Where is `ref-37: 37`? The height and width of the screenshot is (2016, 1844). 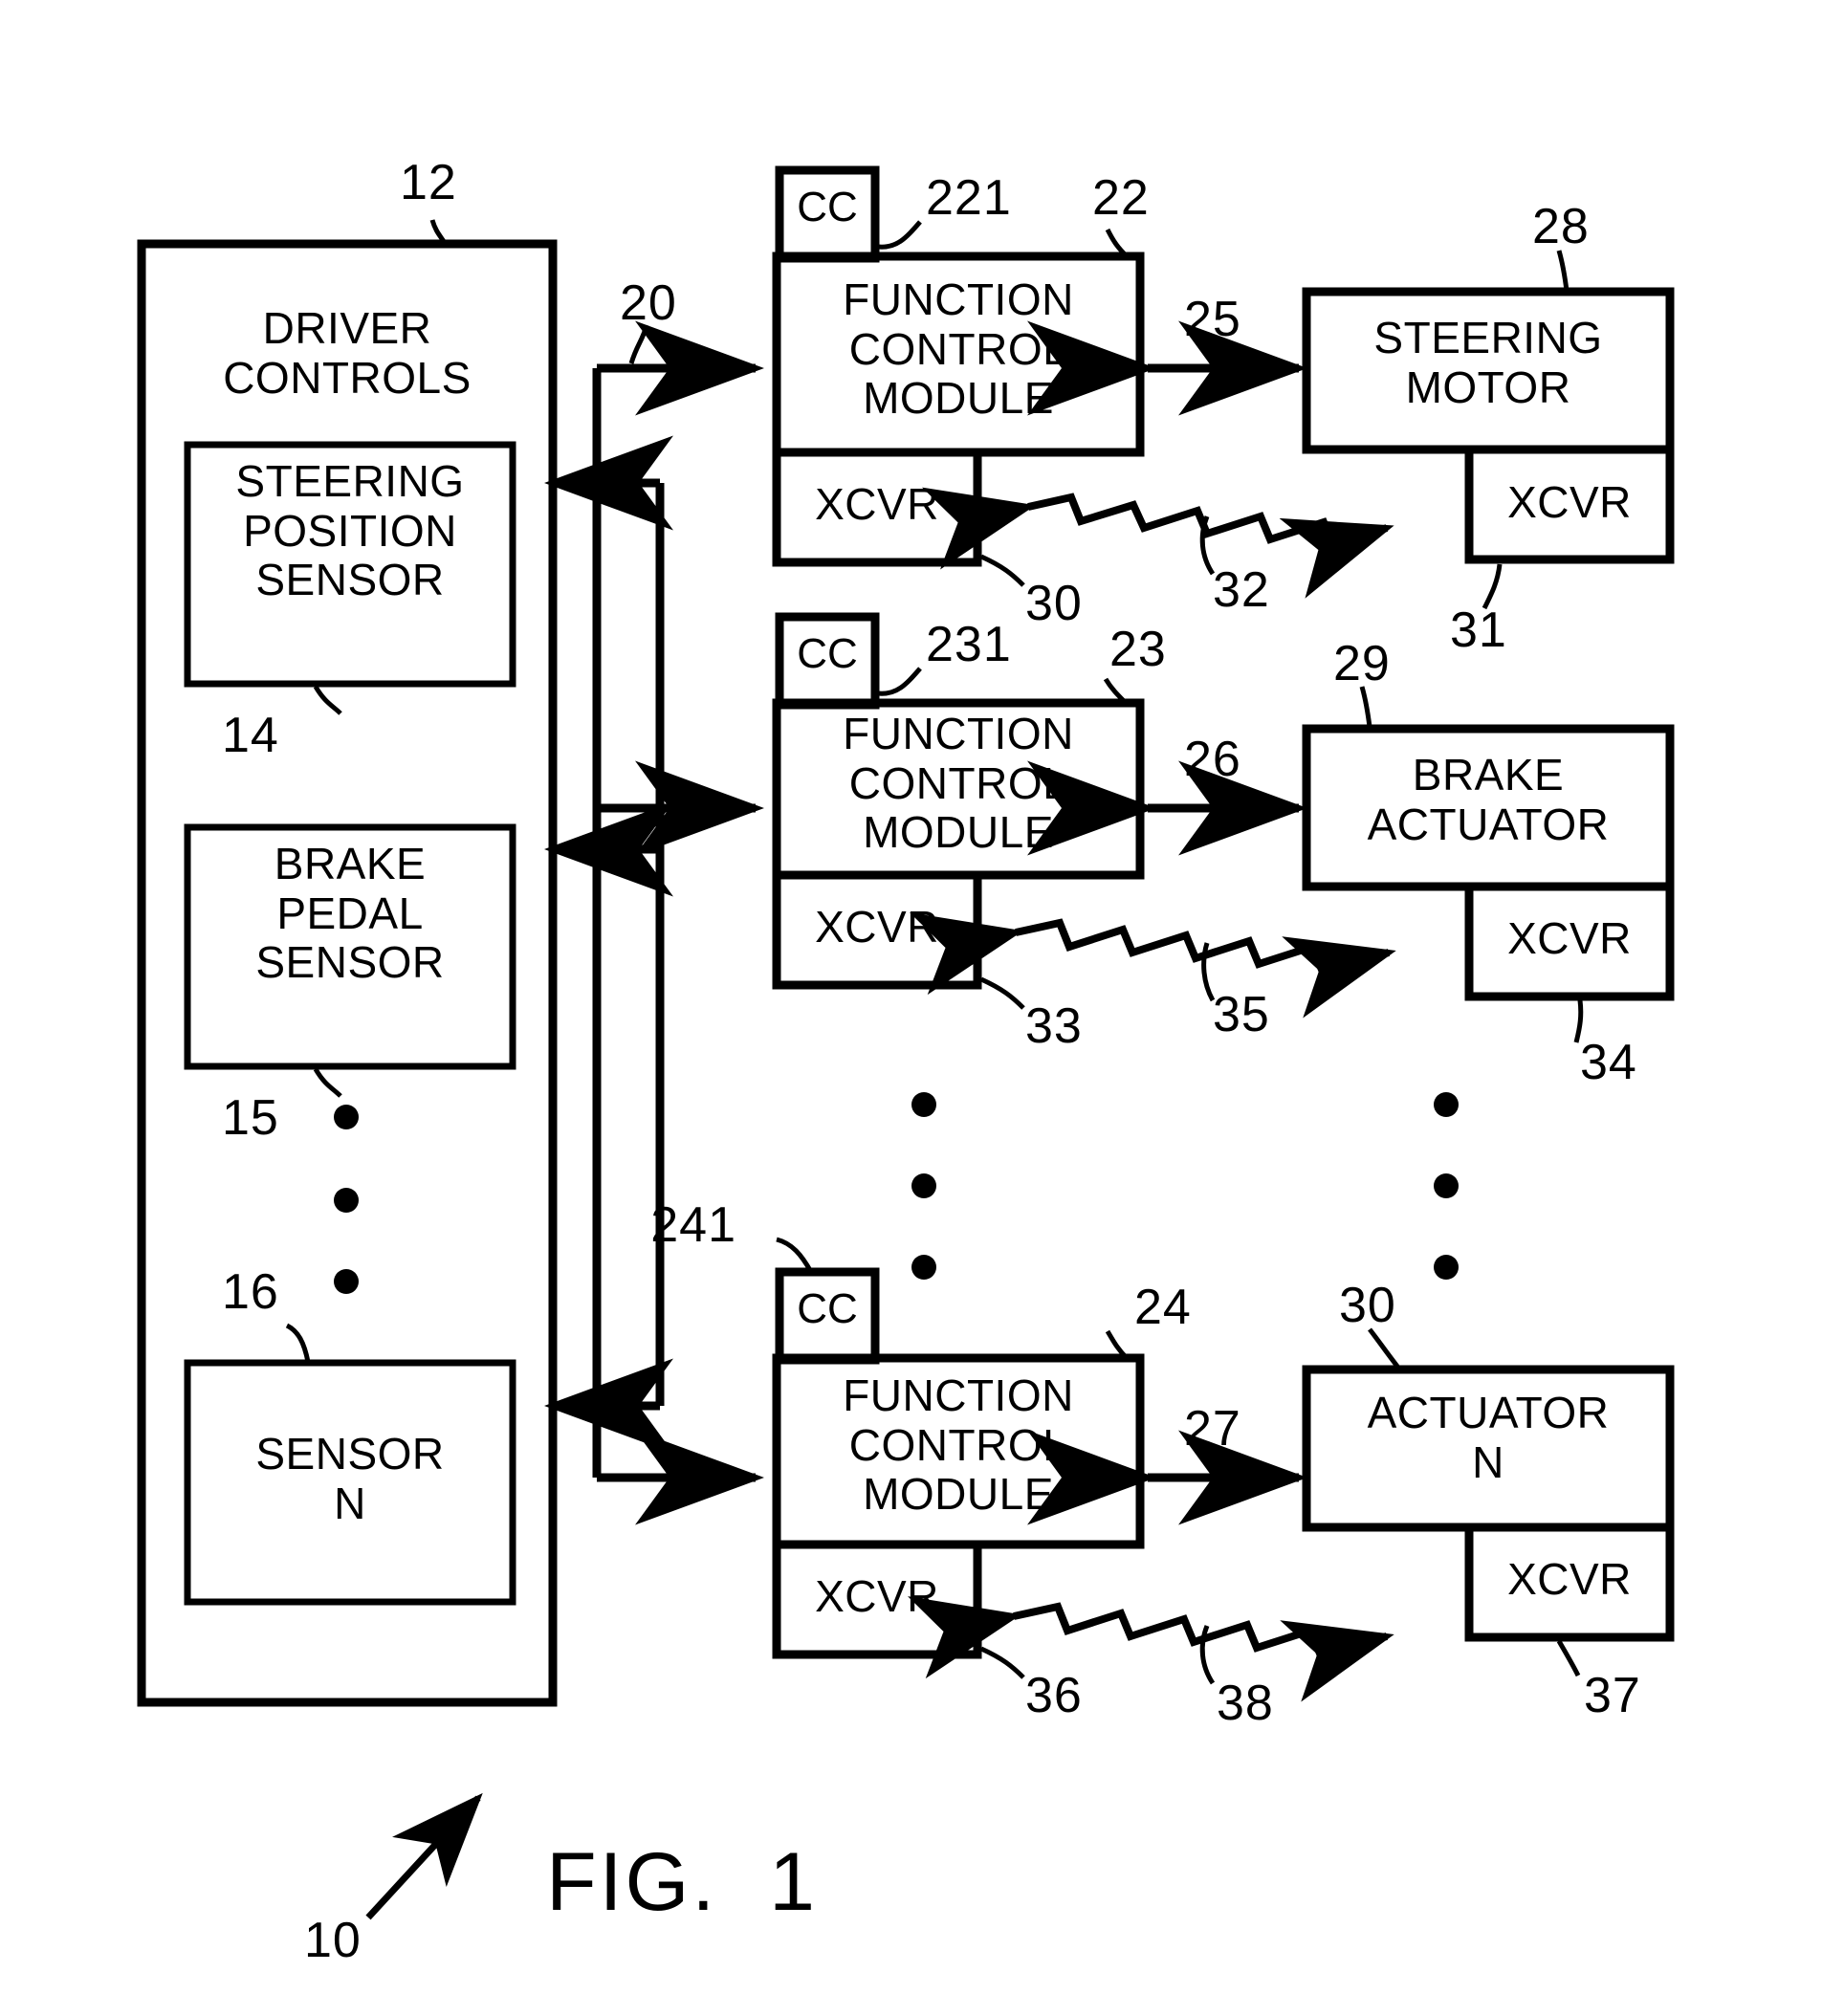
ref-37: 37 is located at coordinates (1613, 1695).